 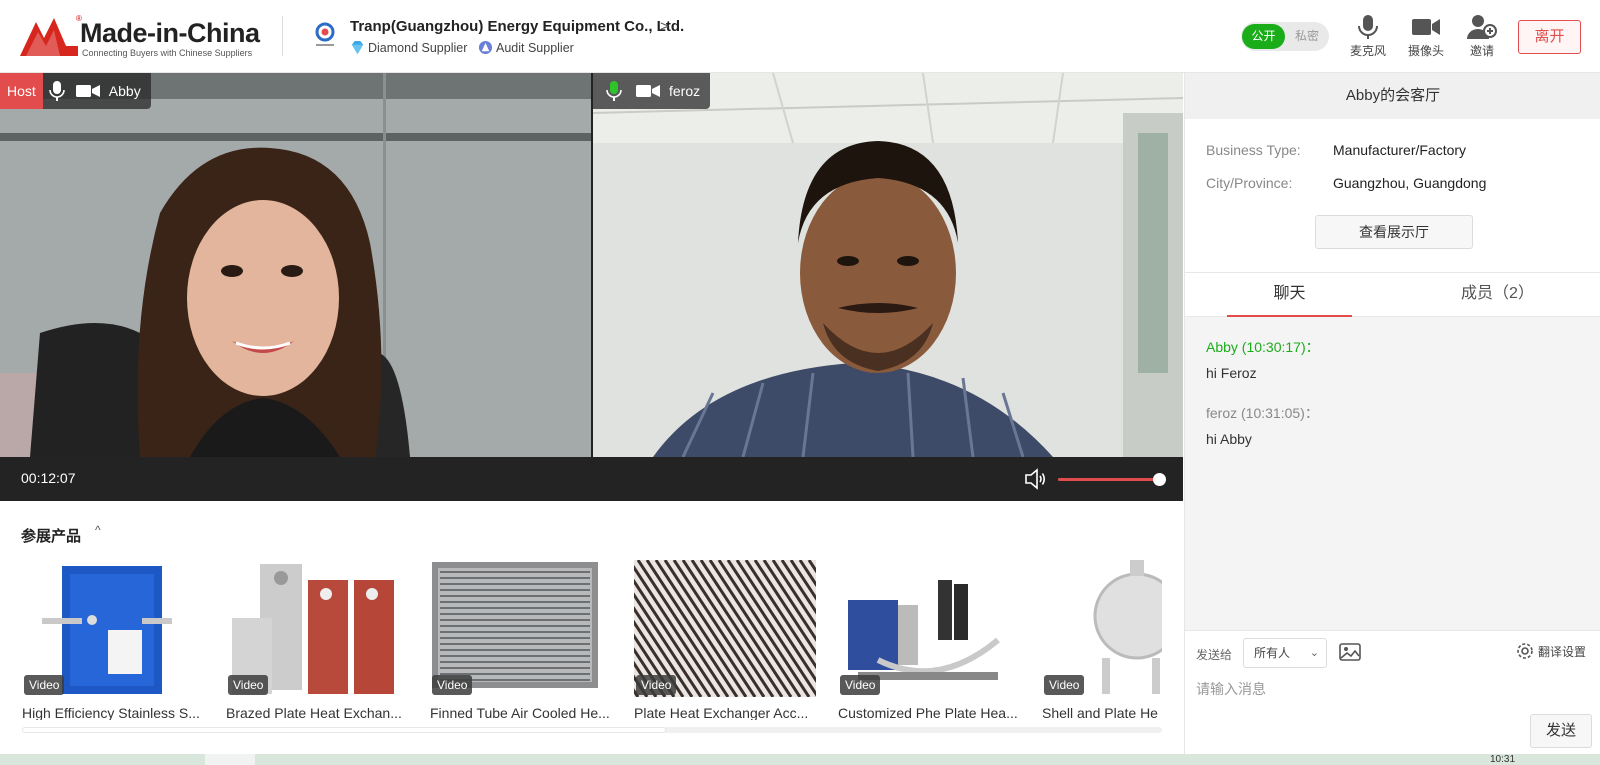 I want to click on city-province-row: City/Province: Guangzhou, Guangdong, so click(x=1346, y=183).